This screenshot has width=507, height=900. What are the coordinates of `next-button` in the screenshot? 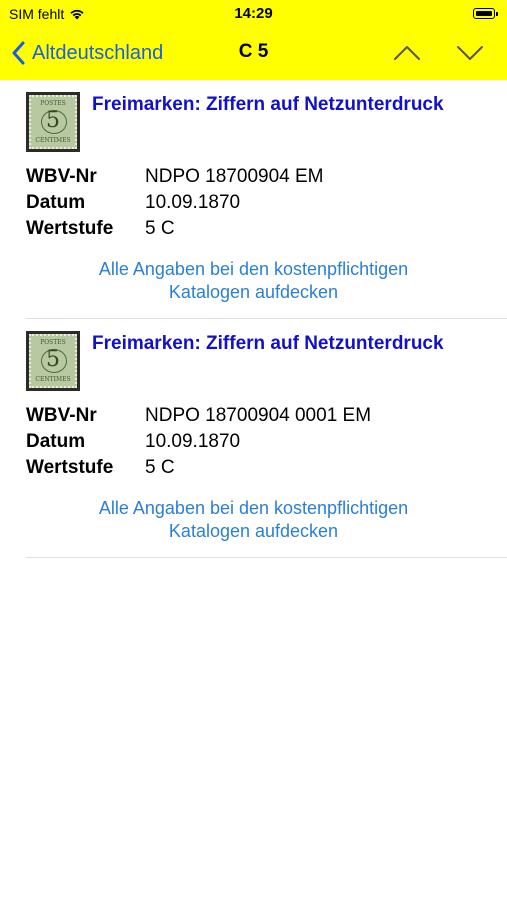 It's located at (470, 53).